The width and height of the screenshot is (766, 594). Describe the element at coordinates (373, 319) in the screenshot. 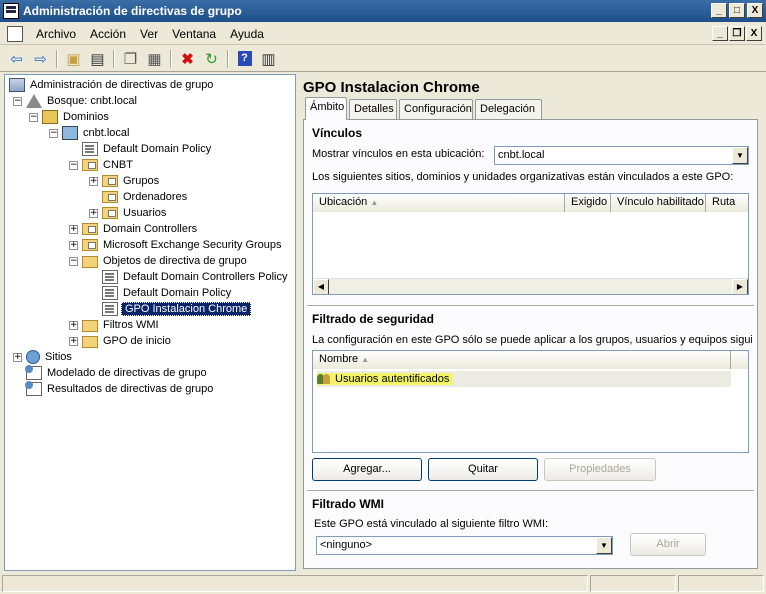

I see `security-heading: Filtrado de seguridad` at that location.